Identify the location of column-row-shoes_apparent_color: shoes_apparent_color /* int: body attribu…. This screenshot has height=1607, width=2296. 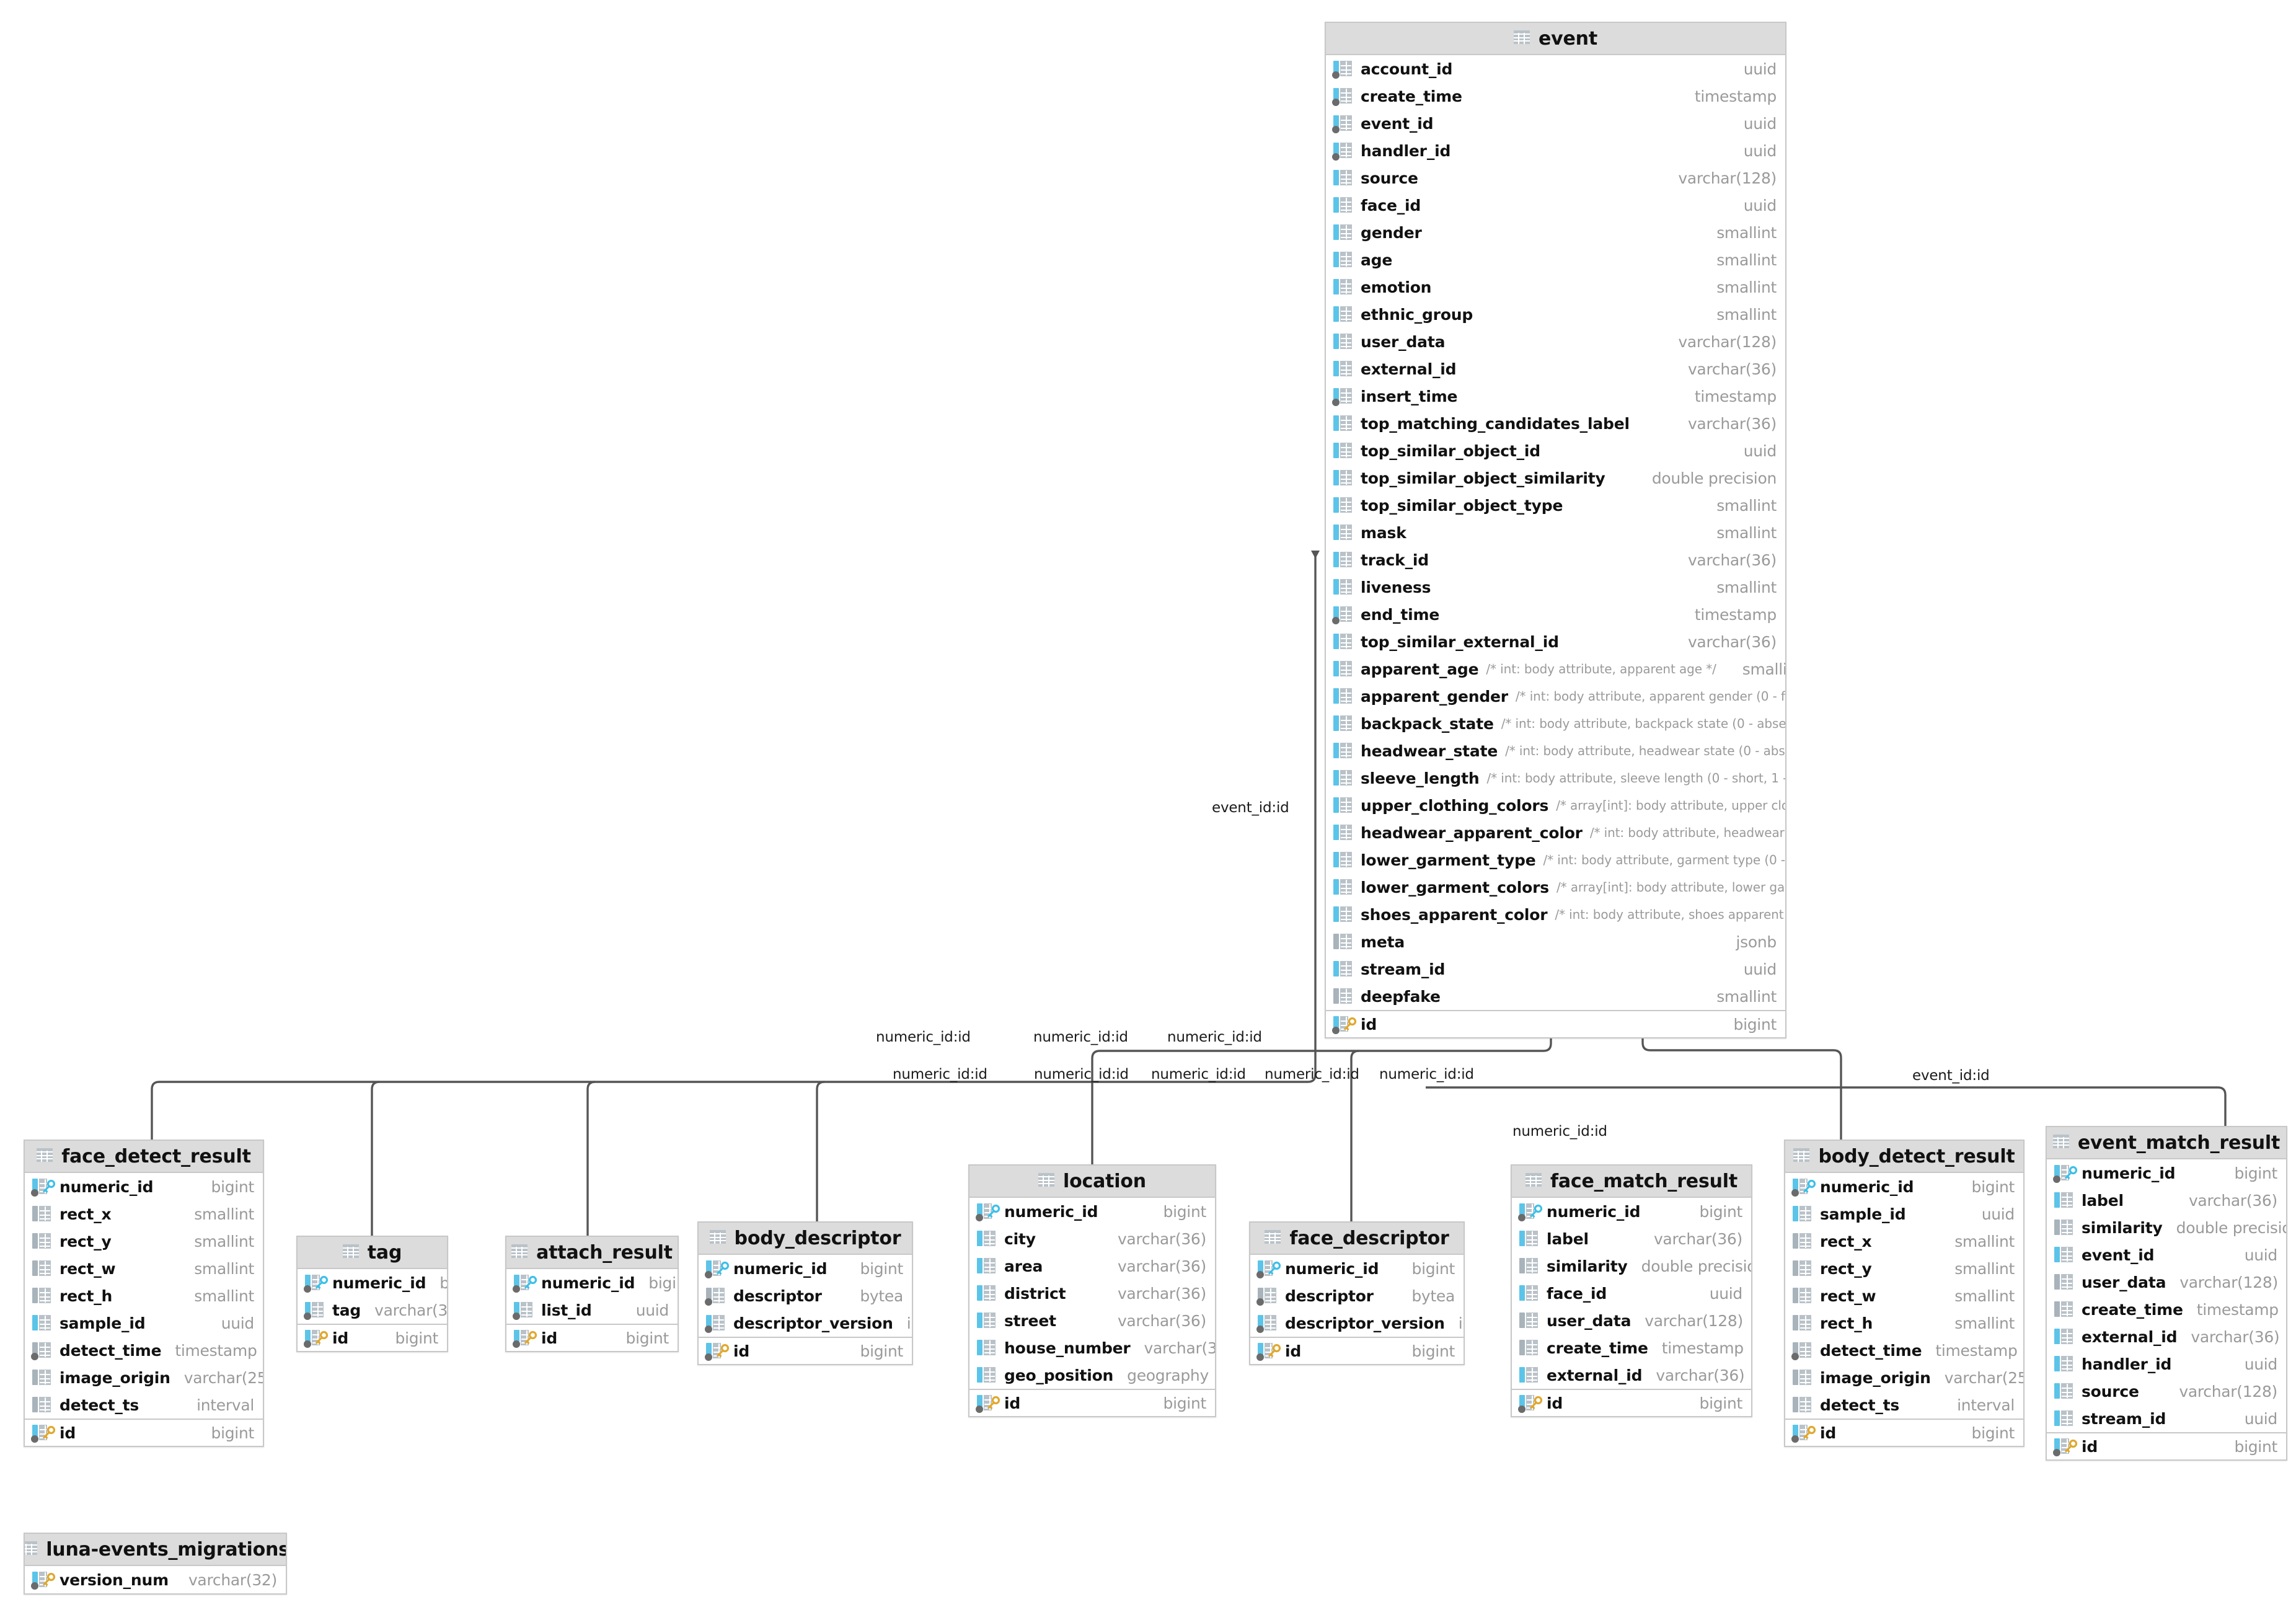
(1556, 915).